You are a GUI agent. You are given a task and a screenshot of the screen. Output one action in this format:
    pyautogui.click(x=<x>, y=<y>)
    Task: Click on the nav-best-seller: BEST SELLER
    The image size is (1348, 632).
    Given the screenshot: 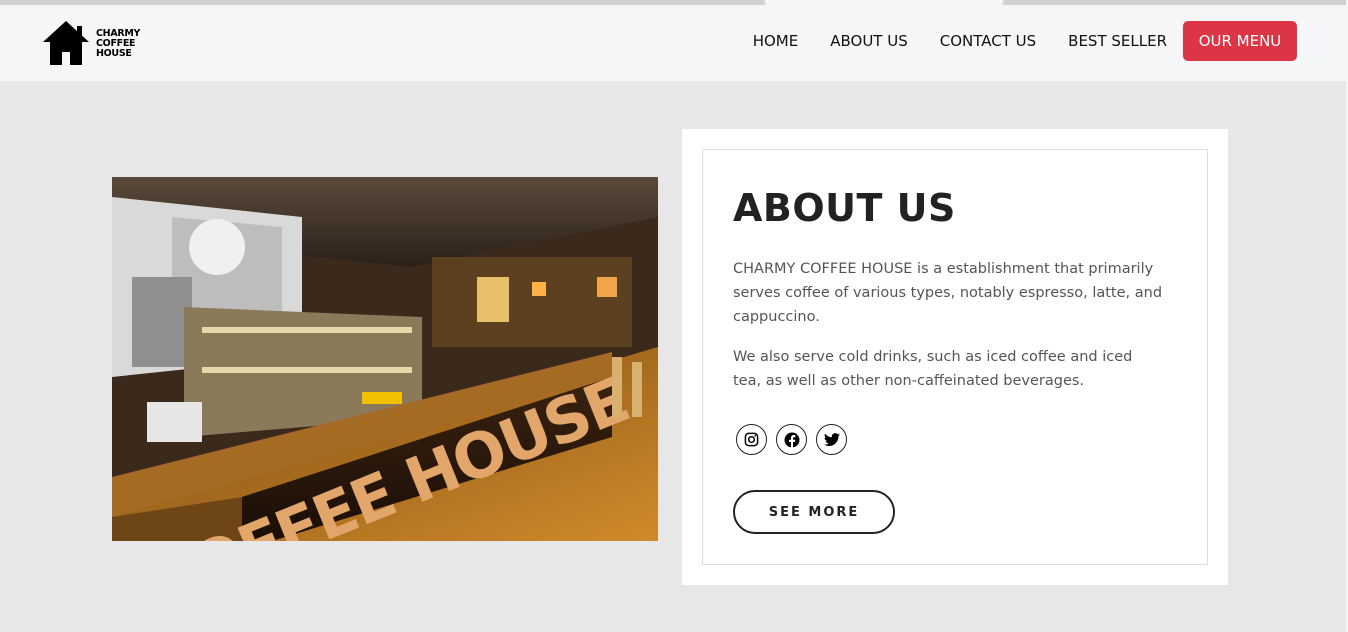 What is the action you would take?
    pyautogui.click(x=1117, y=41)
    